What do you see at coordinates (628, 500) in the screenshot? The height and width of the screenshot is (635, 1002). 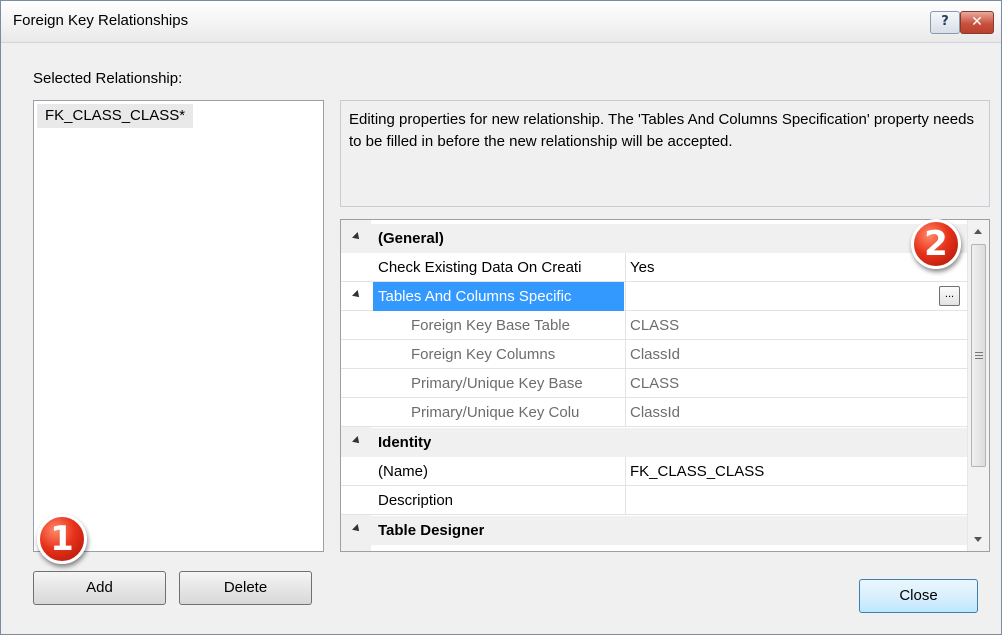 I see `property-value` at bounding box center [628, 500].